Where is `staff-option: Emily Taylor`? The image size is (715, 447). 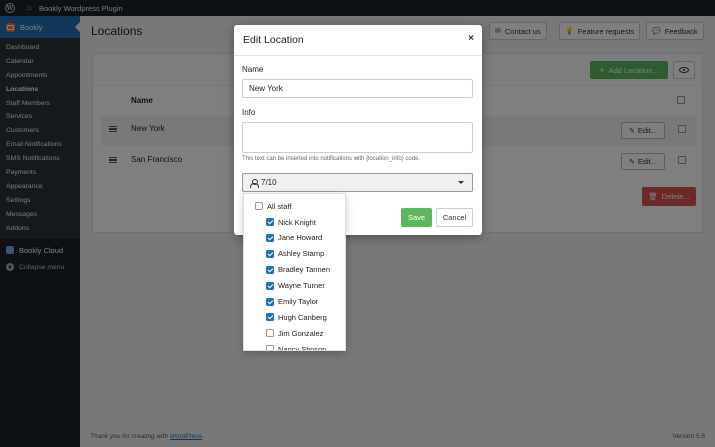
staff-option: Emily Taylor is located at coordinates (292, 302).